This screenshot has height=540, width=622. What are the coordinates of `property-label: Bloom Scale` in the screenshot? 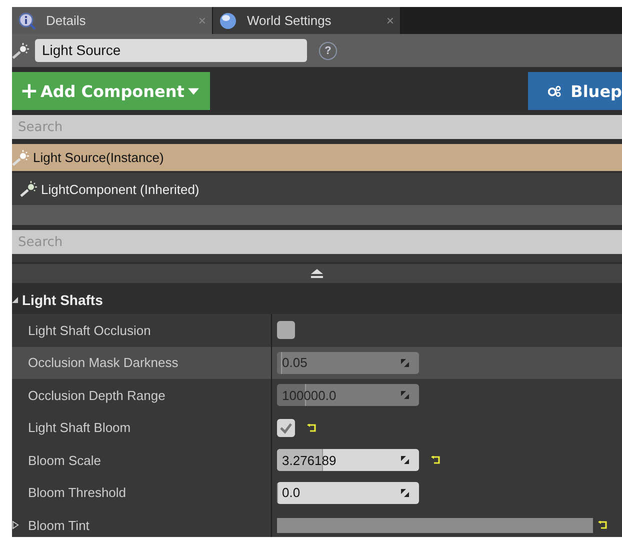 It's located at (64, 460).